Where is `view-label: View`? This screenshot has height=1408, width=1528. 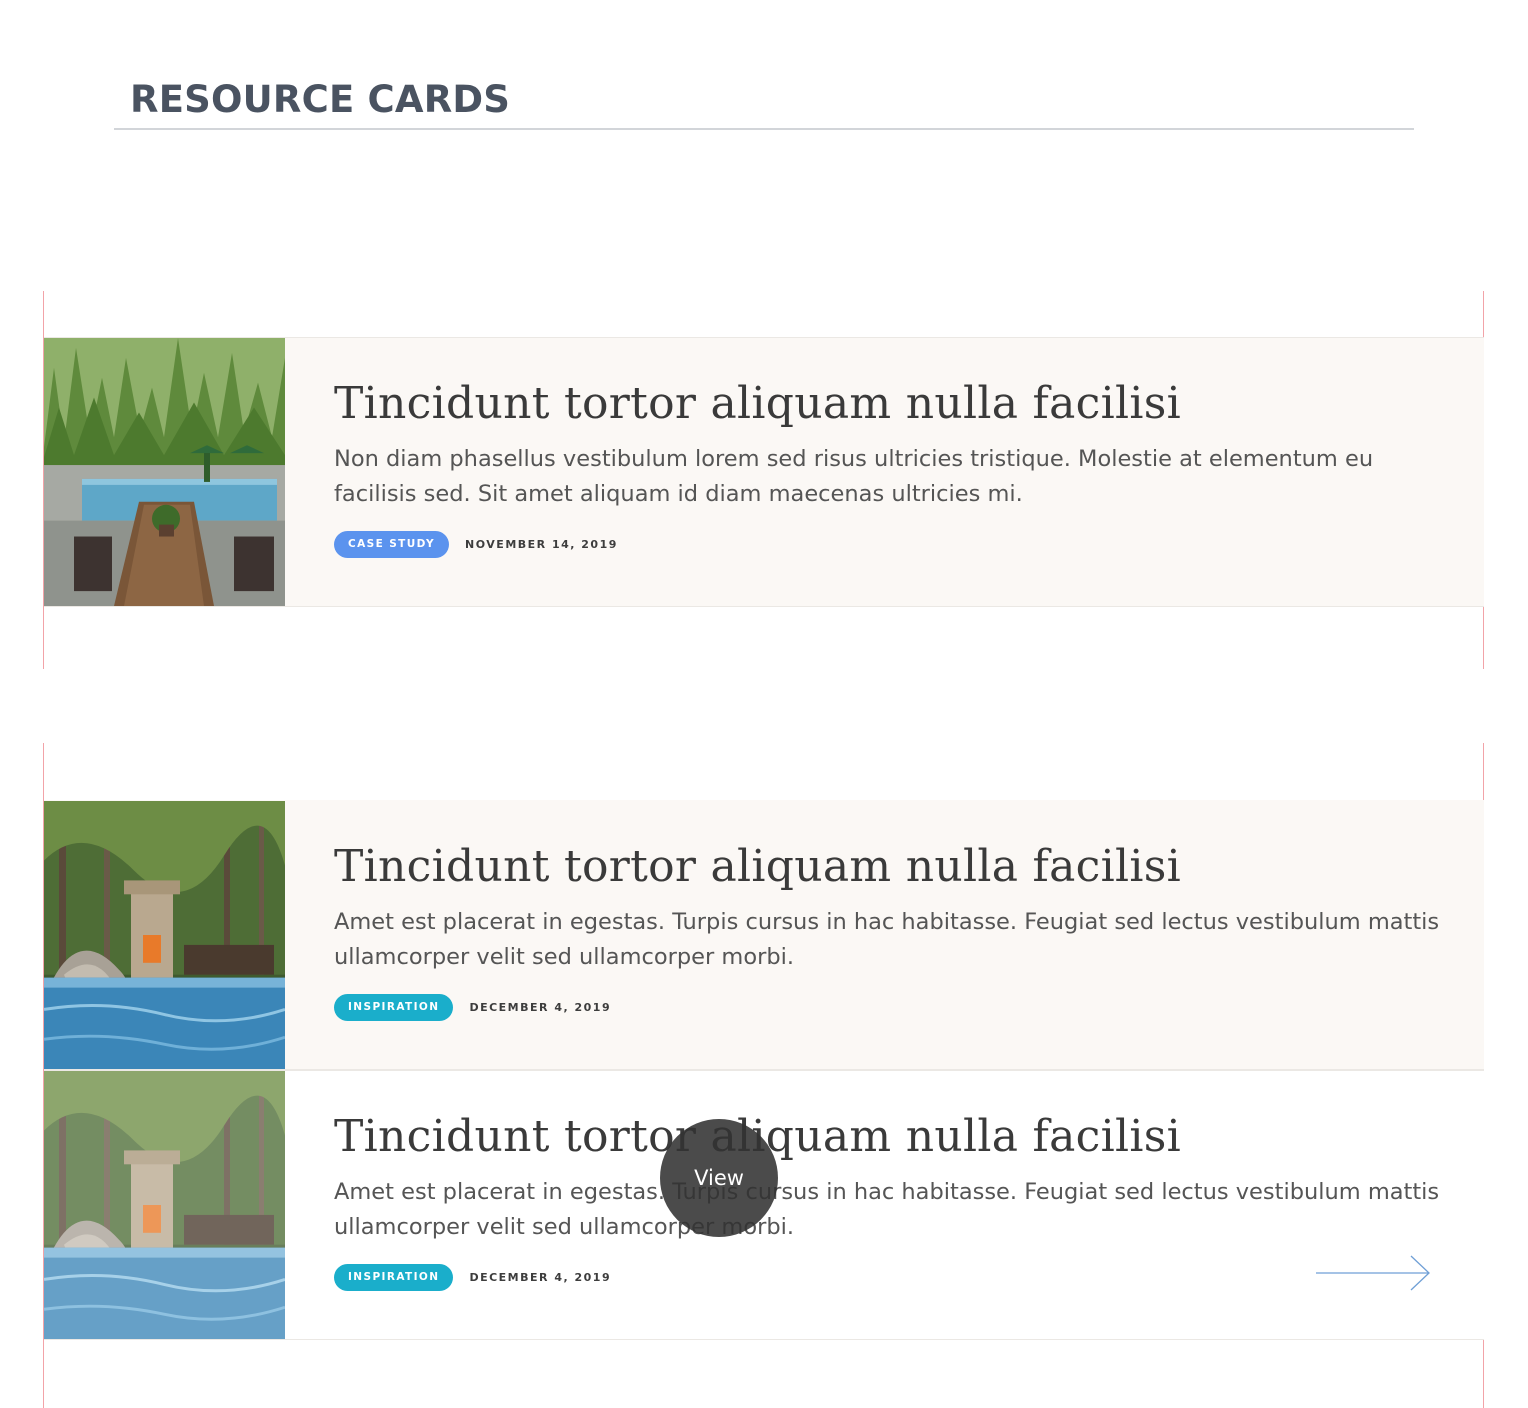 view-label: View is located at coordinates (719, 1178).